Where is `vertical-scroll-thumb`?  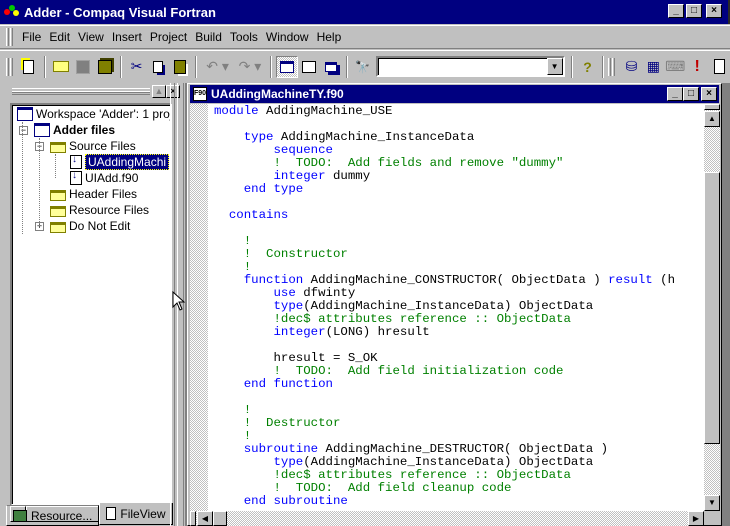
vertical-scroll-thumb is located at coordinates (712, 308).